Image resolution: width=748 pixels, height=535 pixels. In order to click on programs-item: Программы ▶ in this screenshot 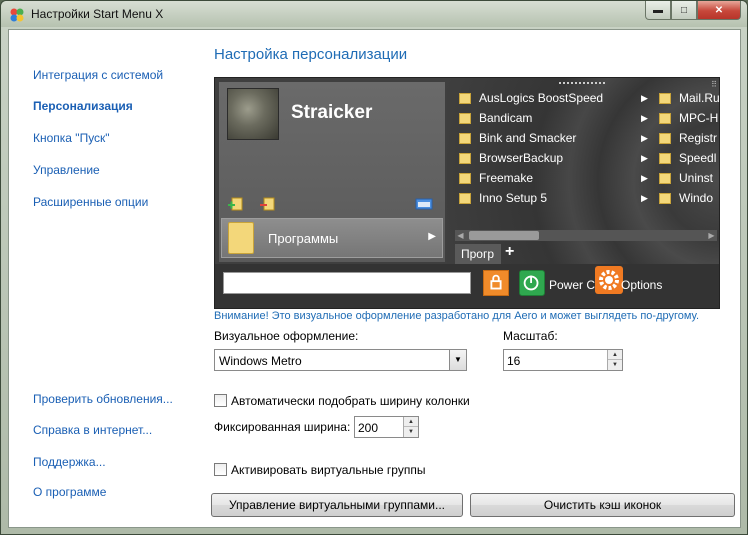, I will do `click(332, 238)`.